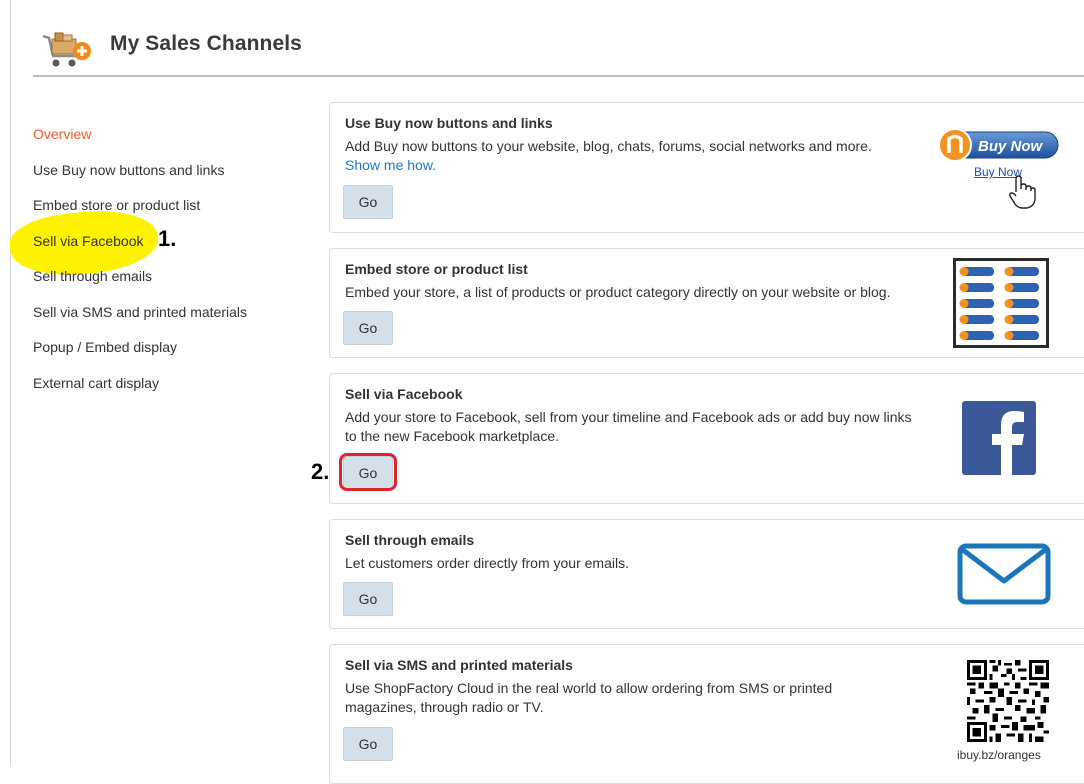 The image size is (1084, 784). Describe the element at coordinates (1011, 146) in the screenshot. I see `buy-now-icon-label: Buy Now` at that location.